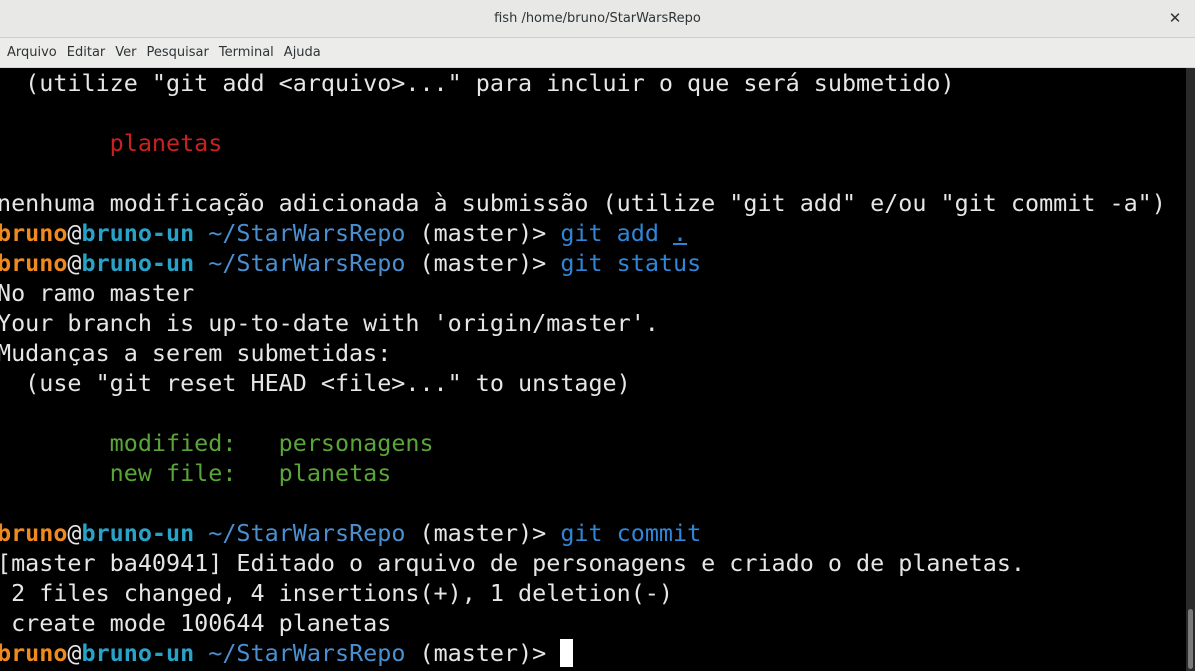 Image resolution: width=1195 pixels, height=671 pixels. Describe the element at coordinates (246, 52) in the screenshot. I see `menu-terminal: Terminal` at that location.